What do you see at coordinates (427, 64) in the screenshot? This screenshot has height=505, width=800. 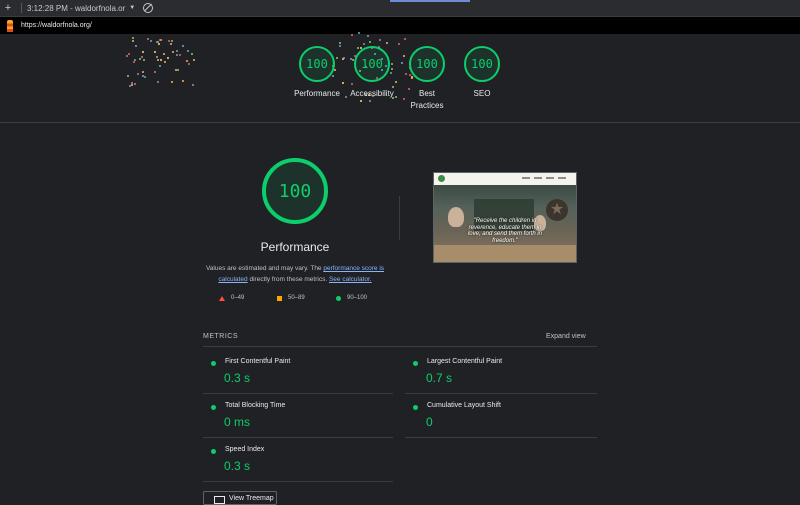 I see `best-practices-score-gauge: 100` at bounding box center [427, 64].